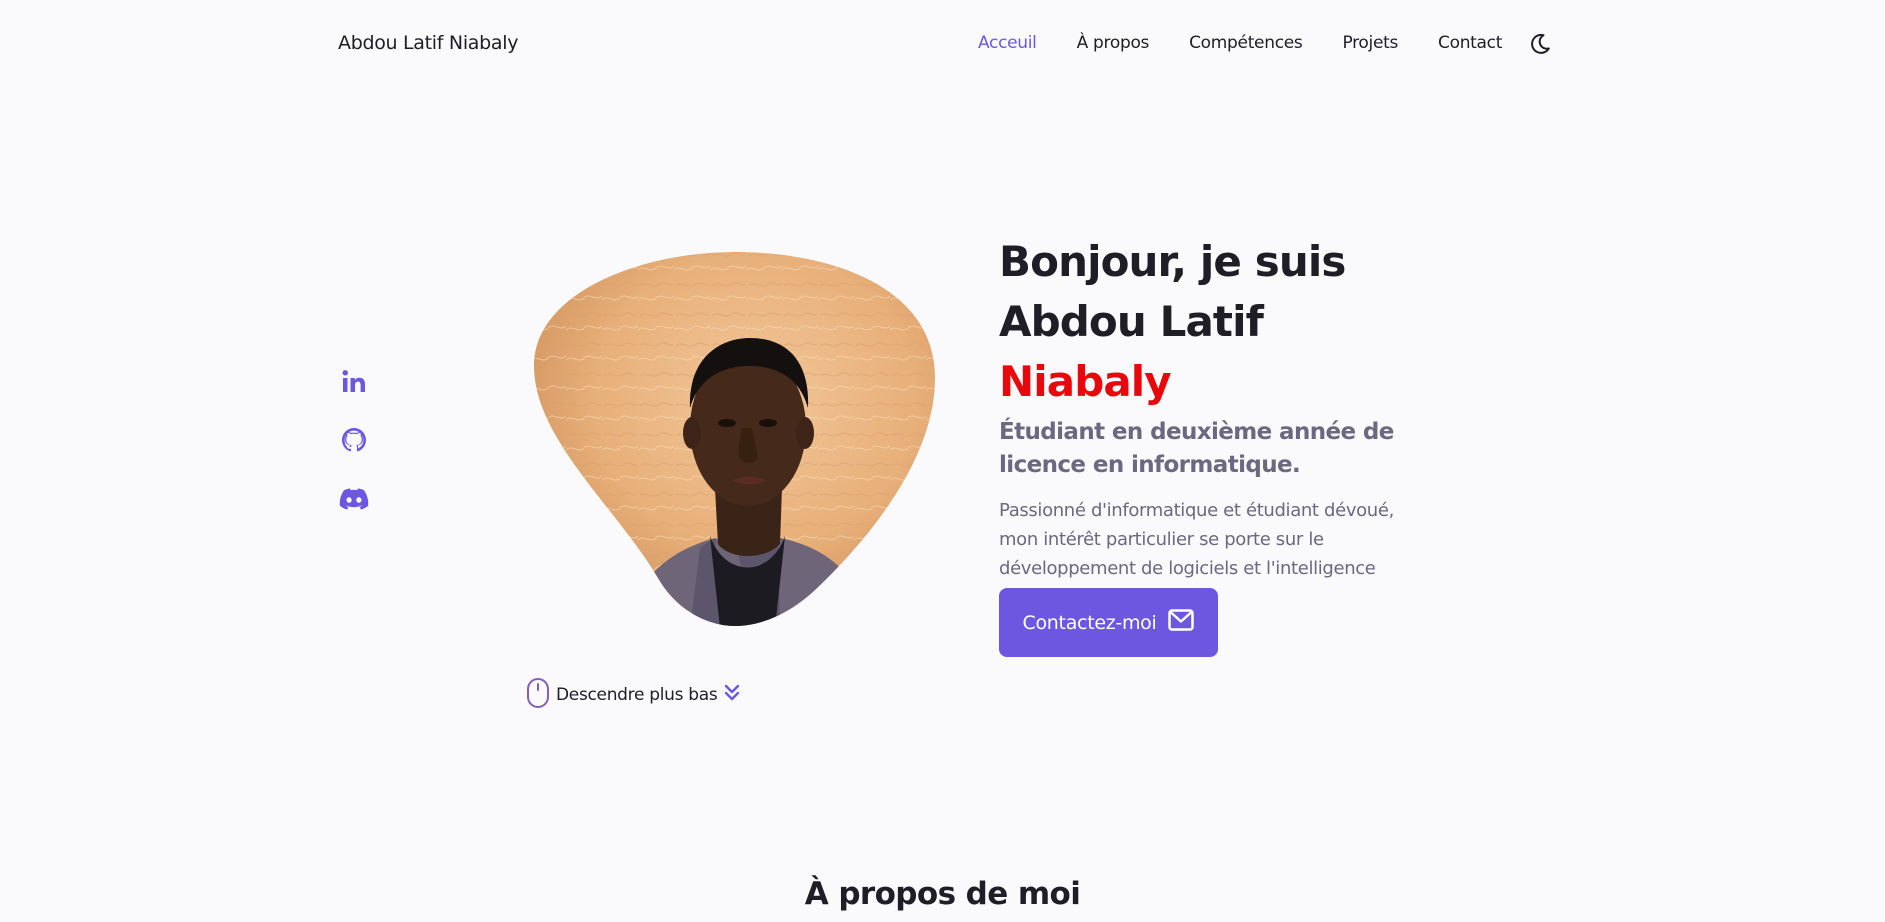 The width and height of the screenshot is (1885, 922). Describe the element at coordinates (1370, 43) in the screenshot. I see `nav-item-projets: Projets` at that location.